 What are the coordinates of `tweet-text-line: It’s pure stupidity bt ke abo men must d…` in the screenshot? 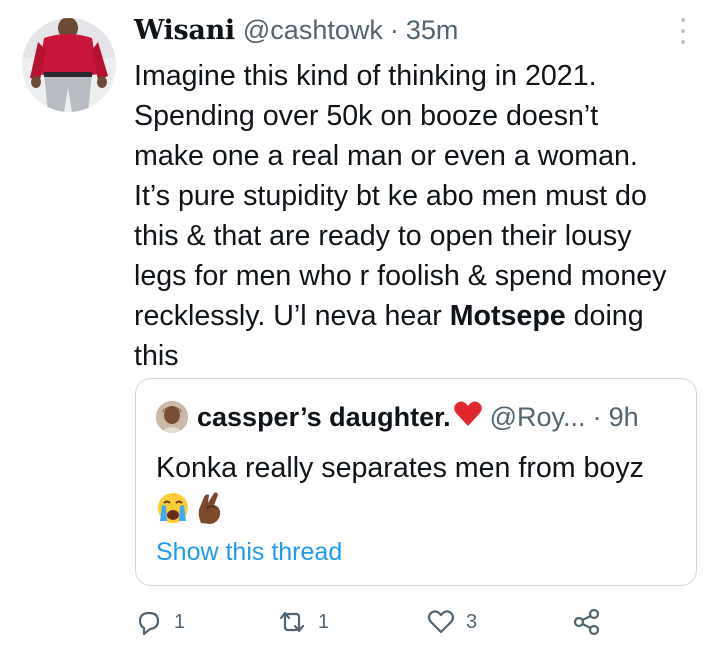 It's located at (390, 196).